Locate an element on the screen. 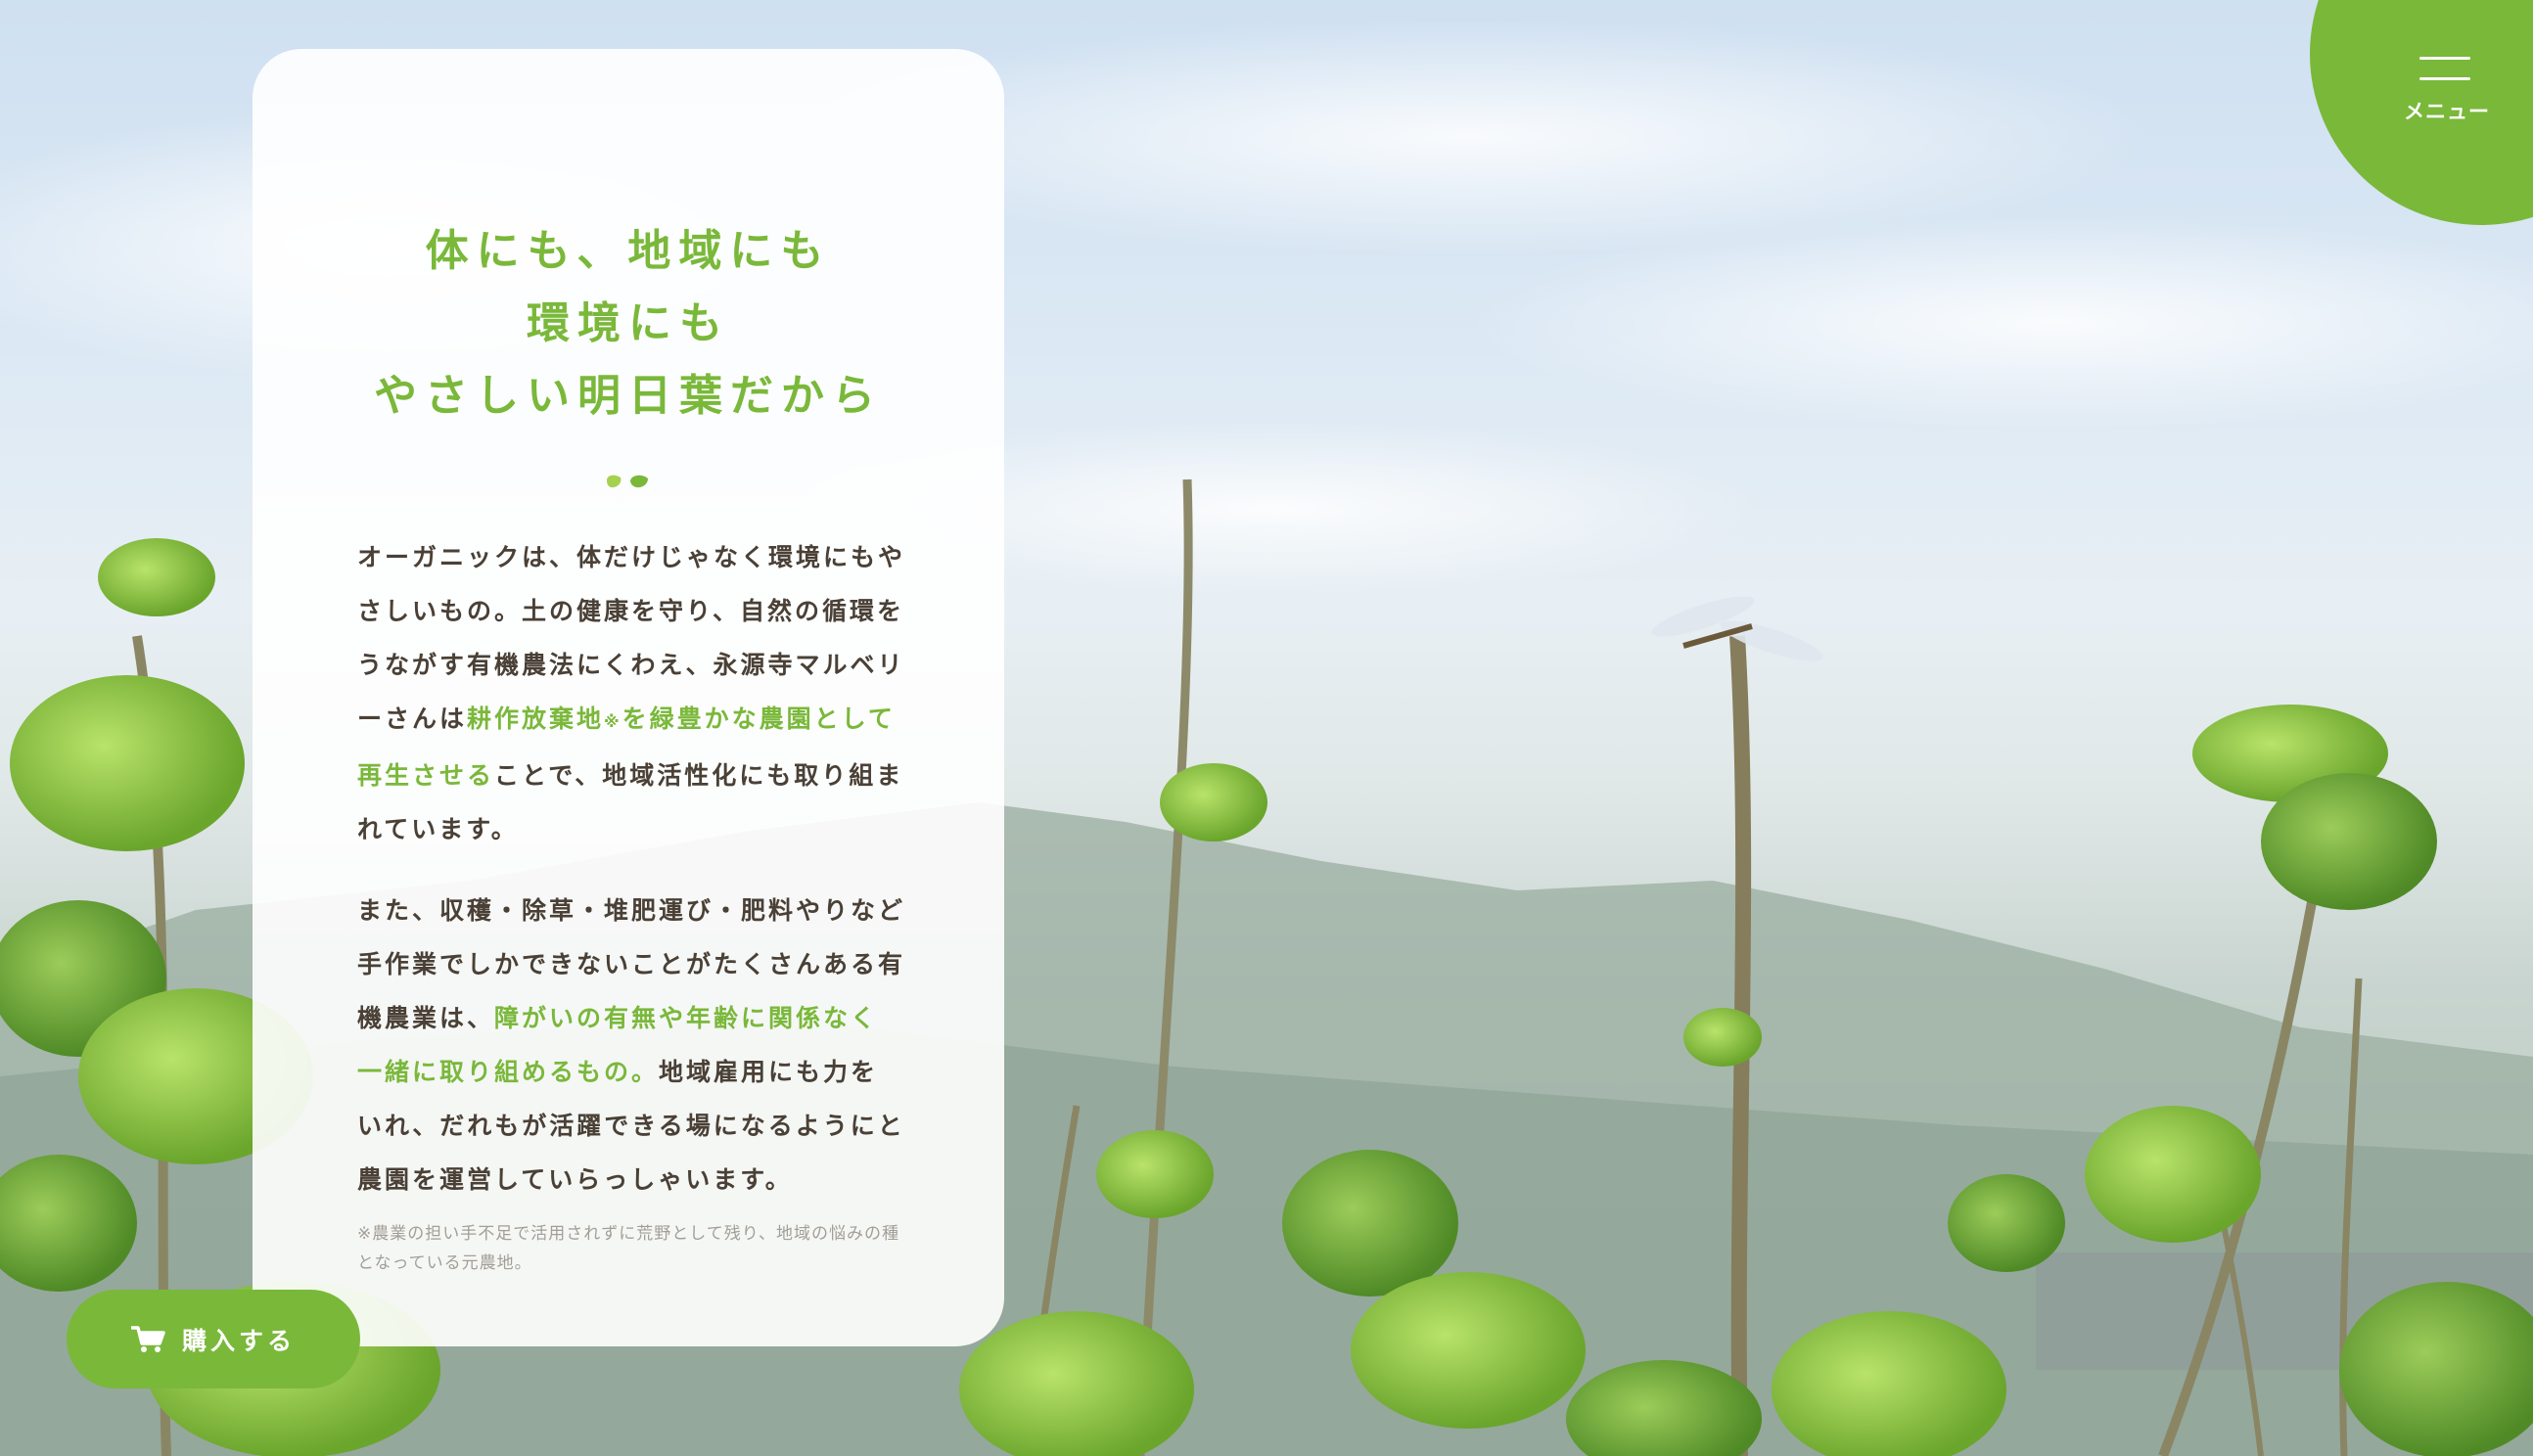 The width and height of the screenshot is (2533, 1456). title-line-2: 環境にも is located at coordinates (629, 323).